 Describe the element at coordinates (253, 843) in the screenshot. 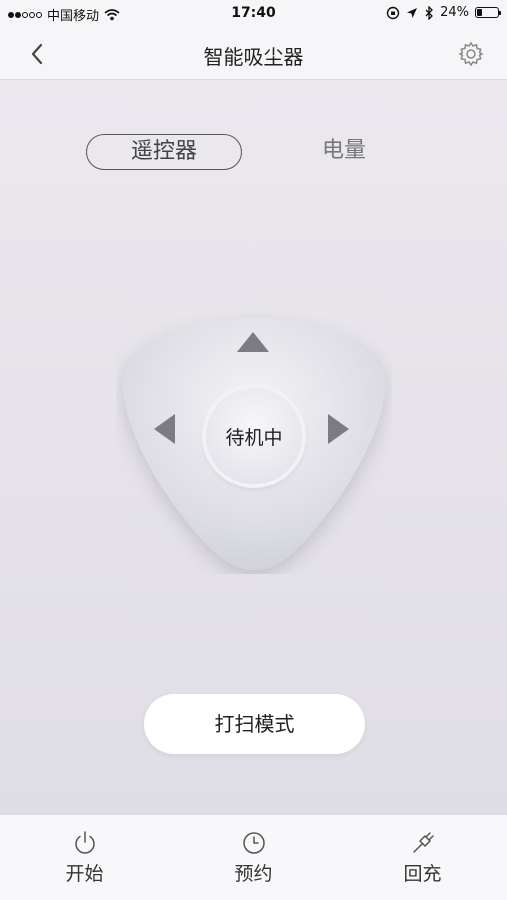

I see `clock-icon` at that location.